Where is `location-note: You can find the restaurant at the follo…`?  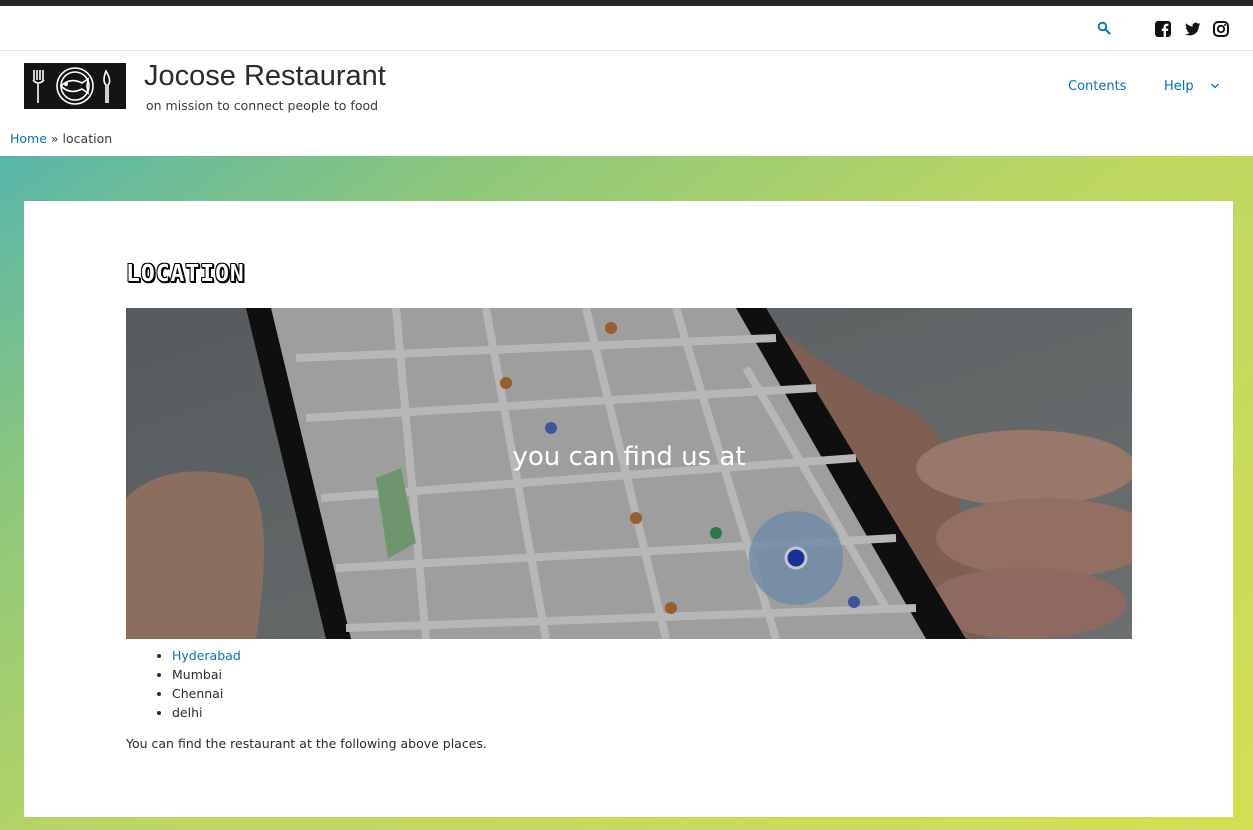
location-note: You can find the restaurant at the follo… is located at coordinates (306, 743).